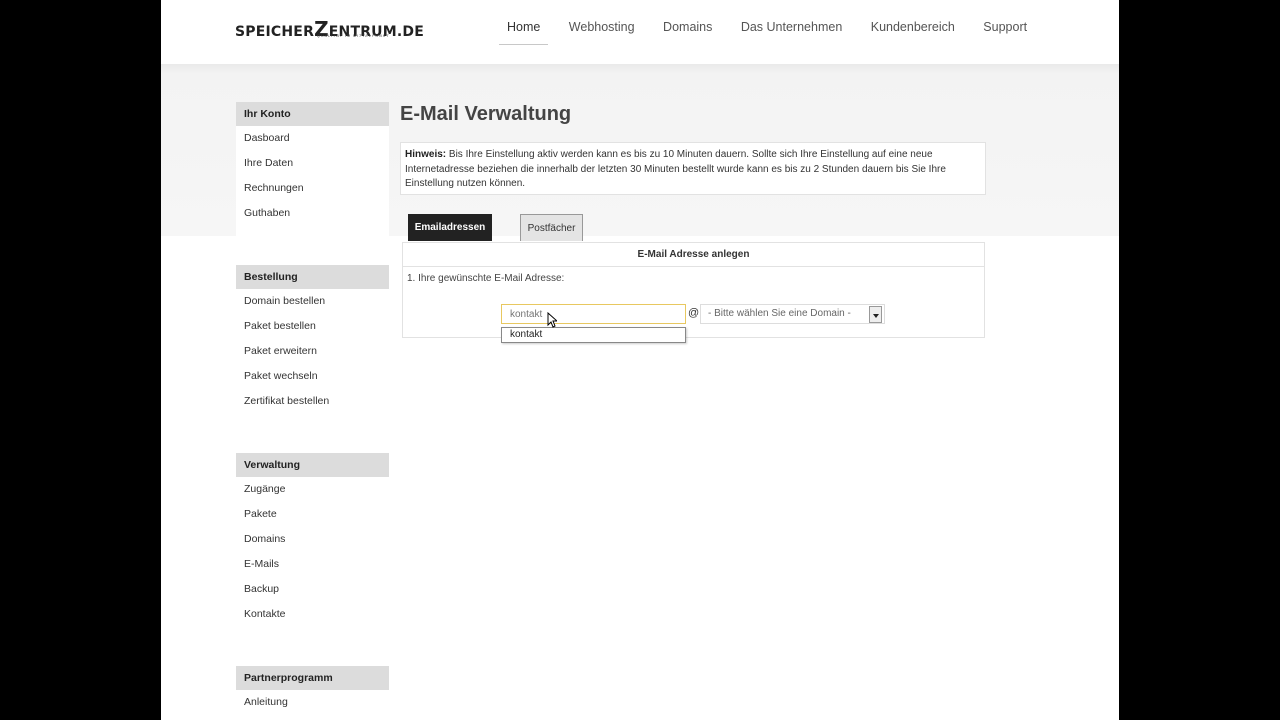 This screenshot has width=1280, height=720. Describe the element at coordinates (551, 227) in the screenshot. I see `tab-postfaecher: Postfächer` at that location.